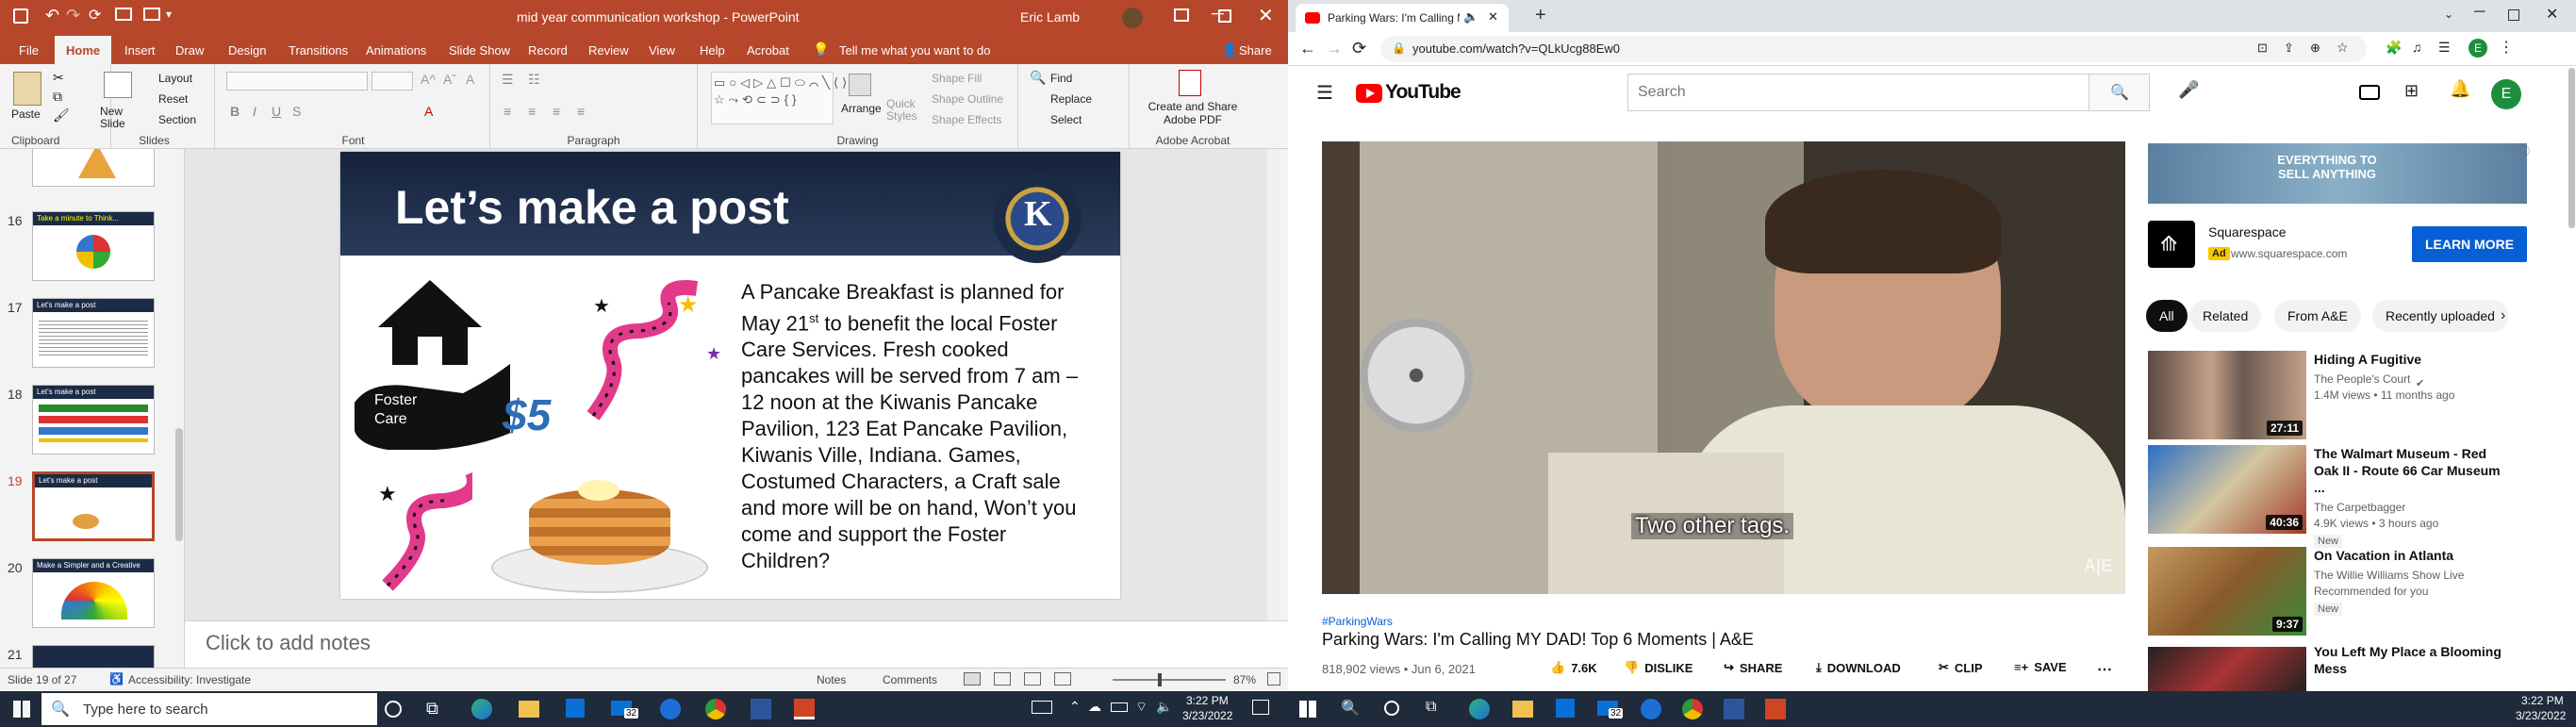  I want to click on share-button: ↪ SHARE, so click(1753, 667).